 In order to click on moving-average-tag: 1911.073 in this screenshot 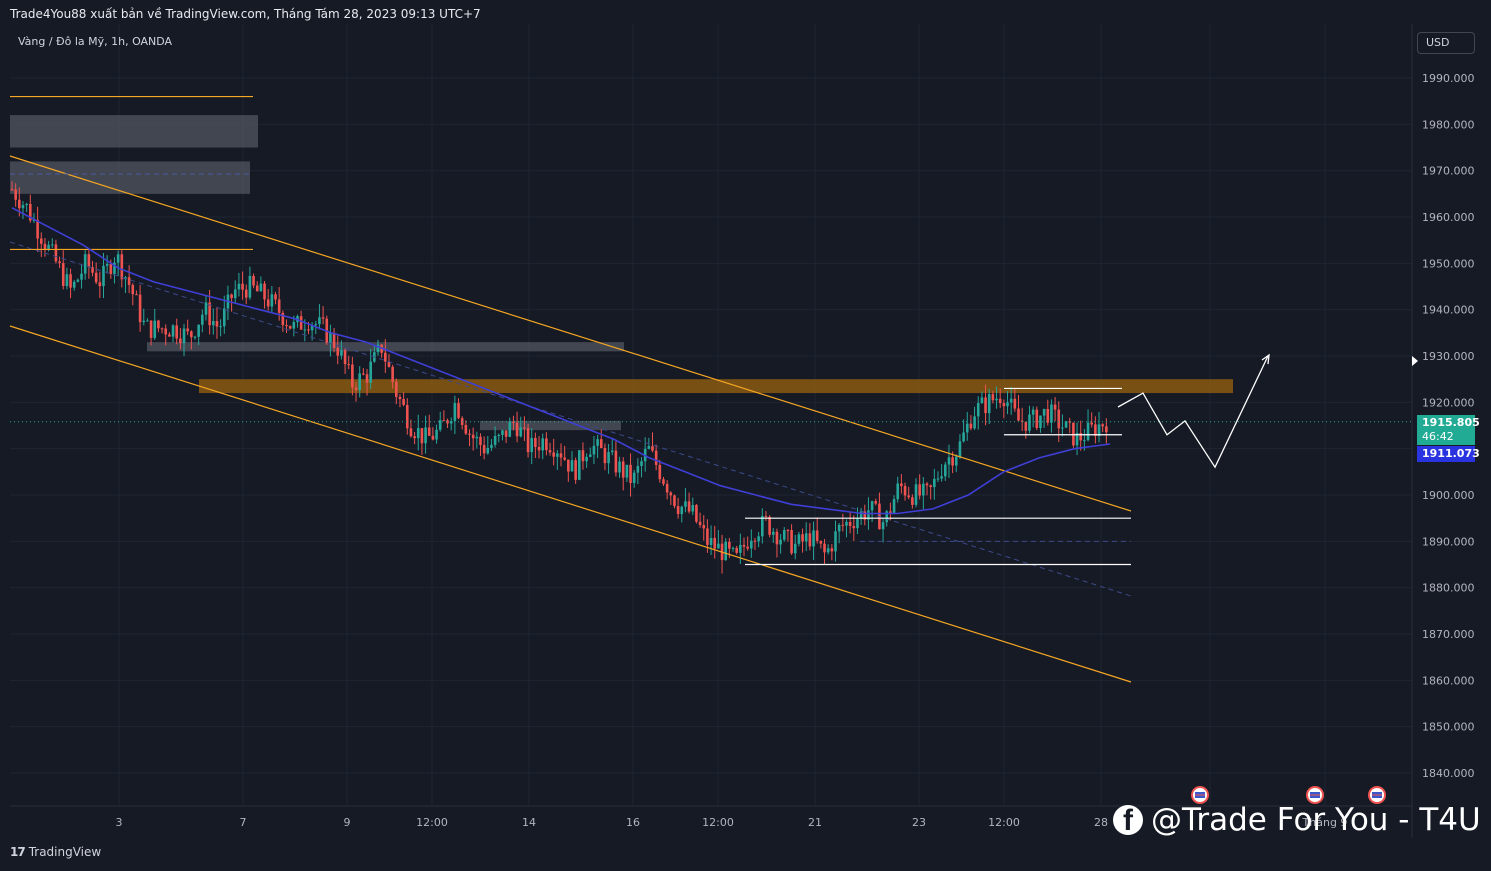, I will do `click(1448, 454)`.